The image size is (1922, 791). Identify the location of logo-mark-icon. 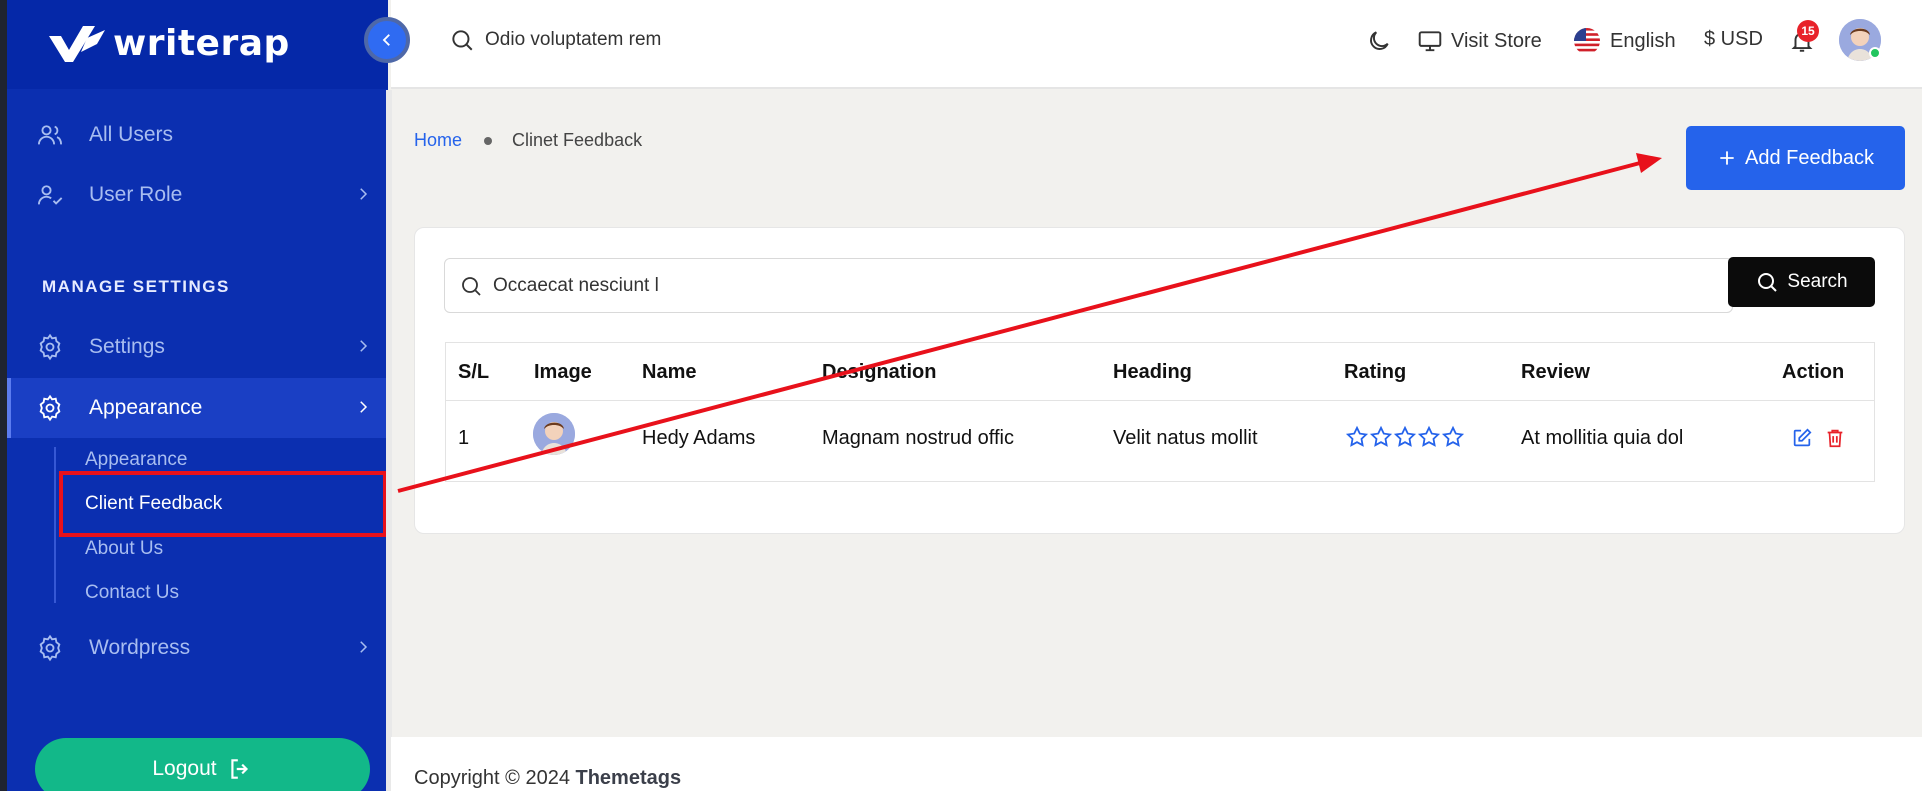
(77, 44).